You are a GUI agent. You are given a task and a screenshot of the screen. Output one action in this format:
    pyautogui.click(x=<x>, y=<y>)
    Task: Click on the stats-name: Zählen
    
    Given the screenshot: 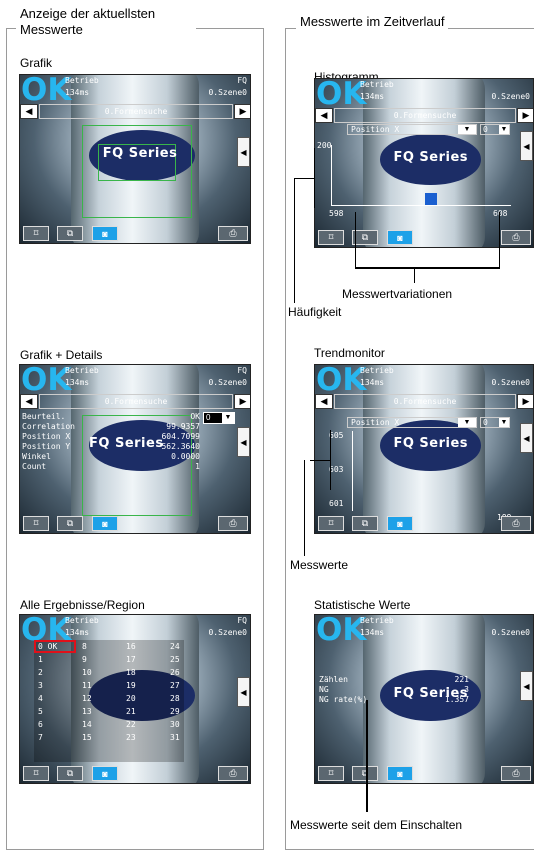 What is the action you would take?
    pyautogui.click(x=333, y=679)
    